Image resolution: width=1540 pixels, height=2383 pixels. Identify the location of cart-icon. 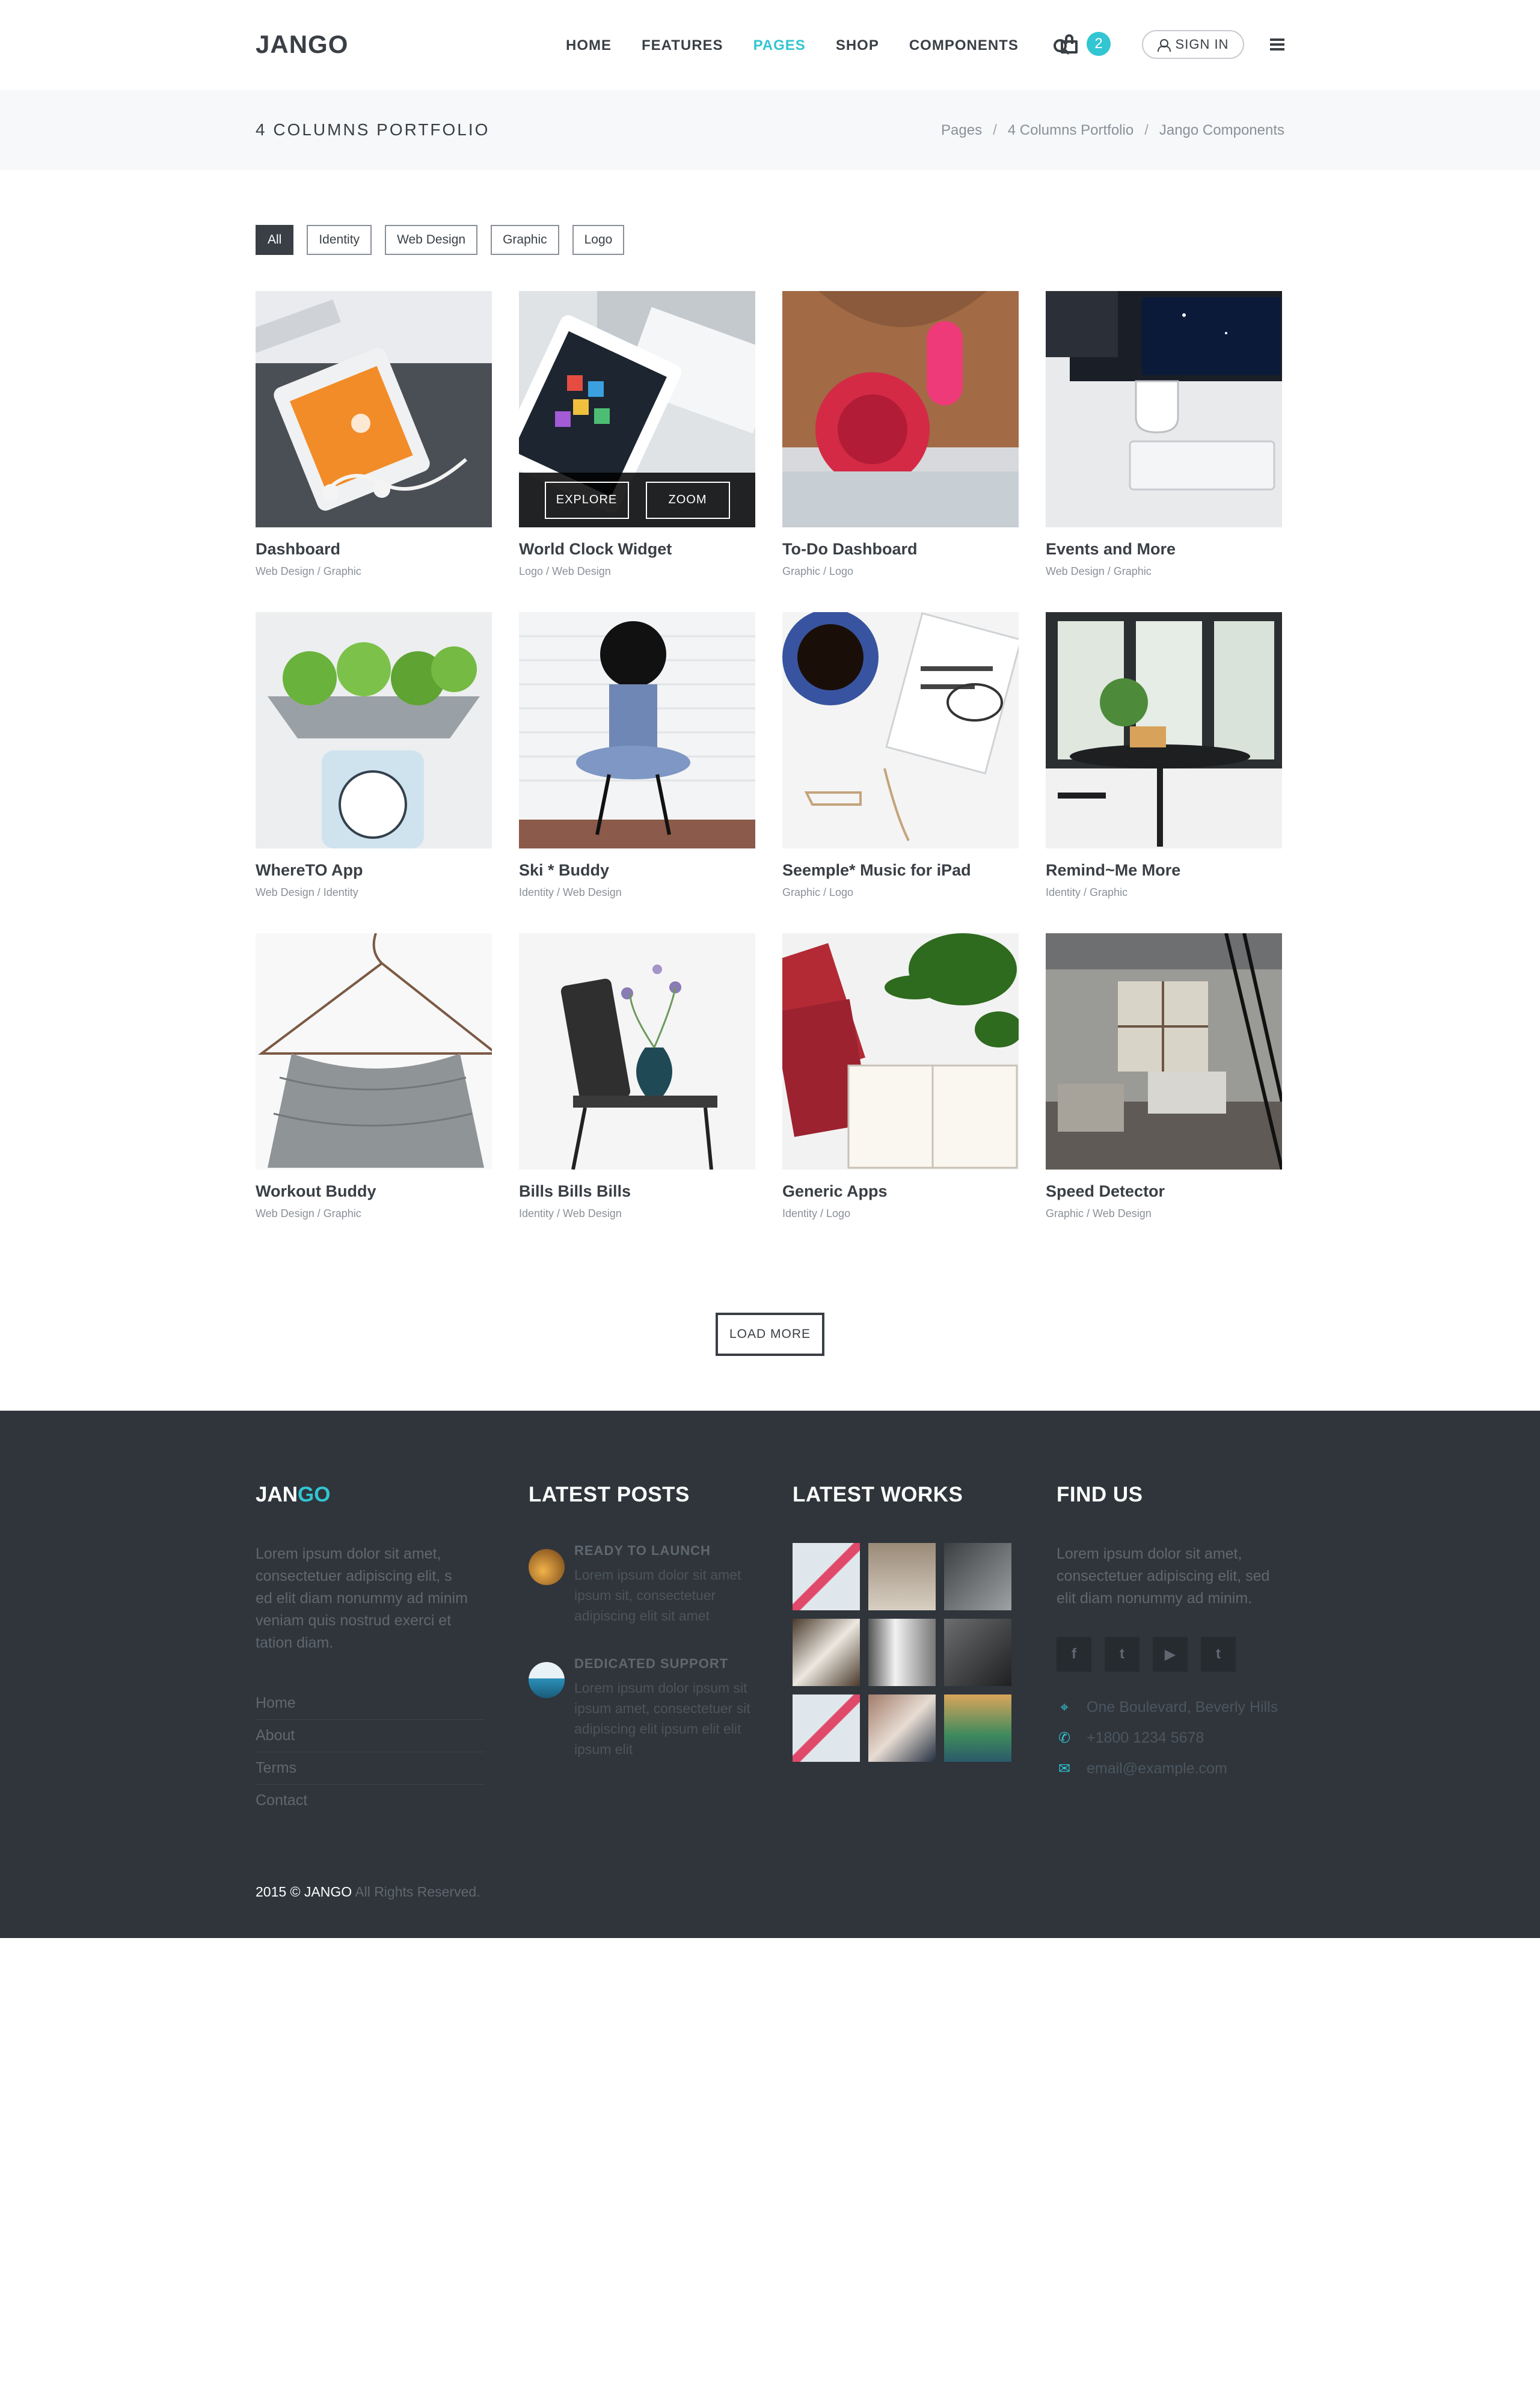
(1070, 44).